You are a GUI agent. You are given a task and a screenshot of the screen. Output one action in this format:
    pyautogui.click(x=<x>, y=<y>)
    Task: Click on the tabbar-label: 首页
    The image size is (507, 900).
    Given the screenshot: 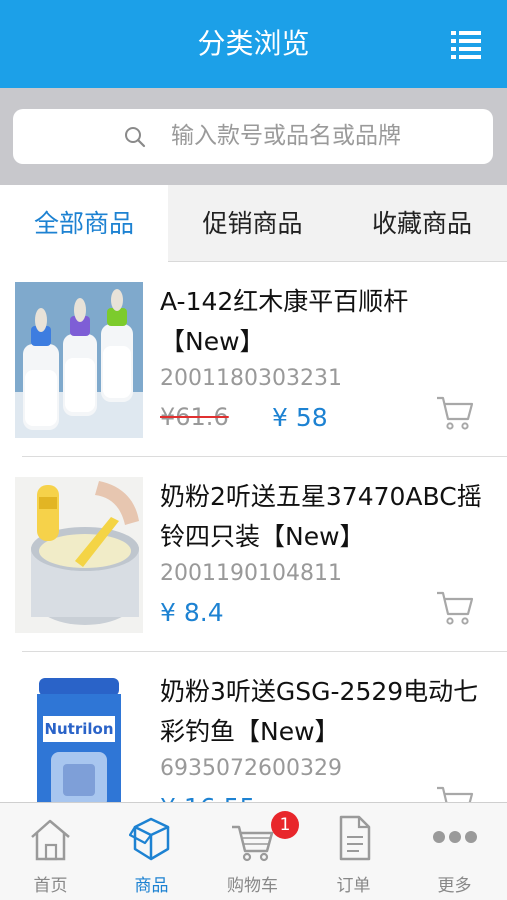 What is the action you would take?
    pyautogui.click(x=50, y=886)
    